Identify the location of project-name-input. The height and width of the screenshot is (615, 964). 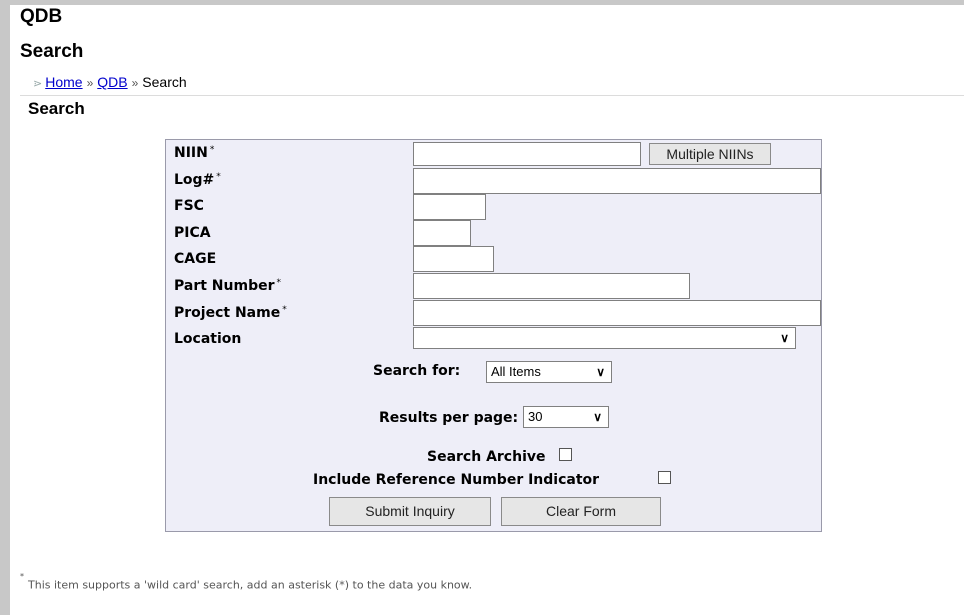
(617, 313).